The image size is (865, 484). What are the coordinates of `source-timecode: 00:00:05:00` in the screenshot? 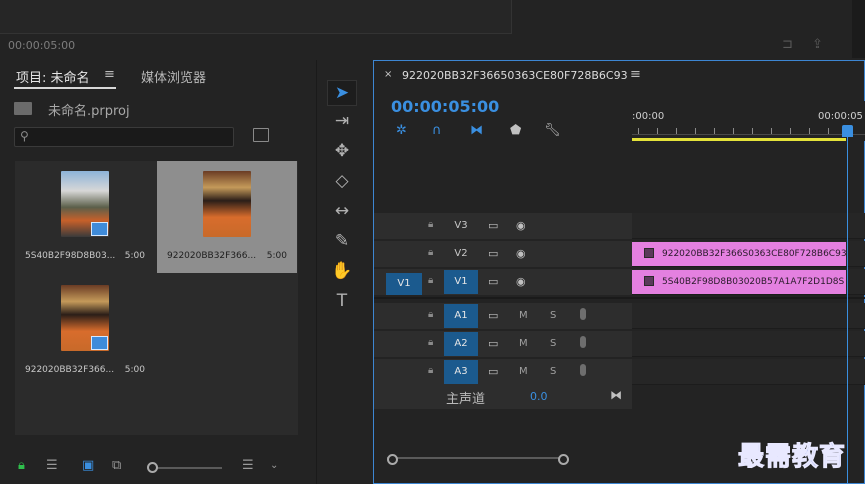 It's located at (42, 45).